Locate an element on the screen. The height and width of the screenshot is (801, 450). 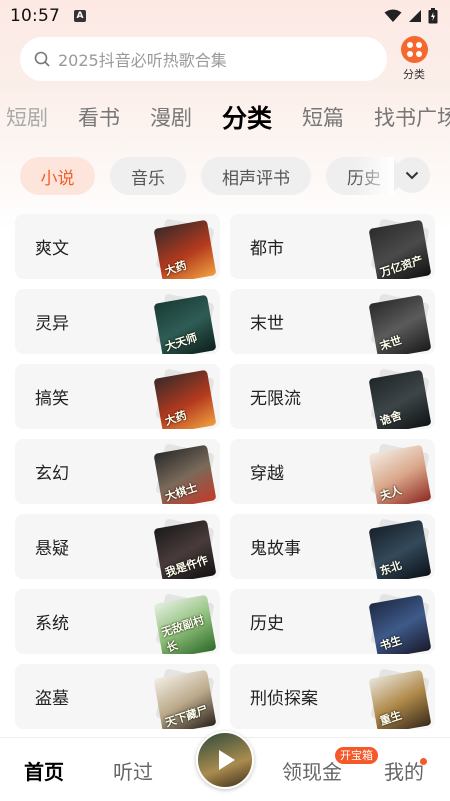
book-cover: 书生 is located at coordinates (400, 624).